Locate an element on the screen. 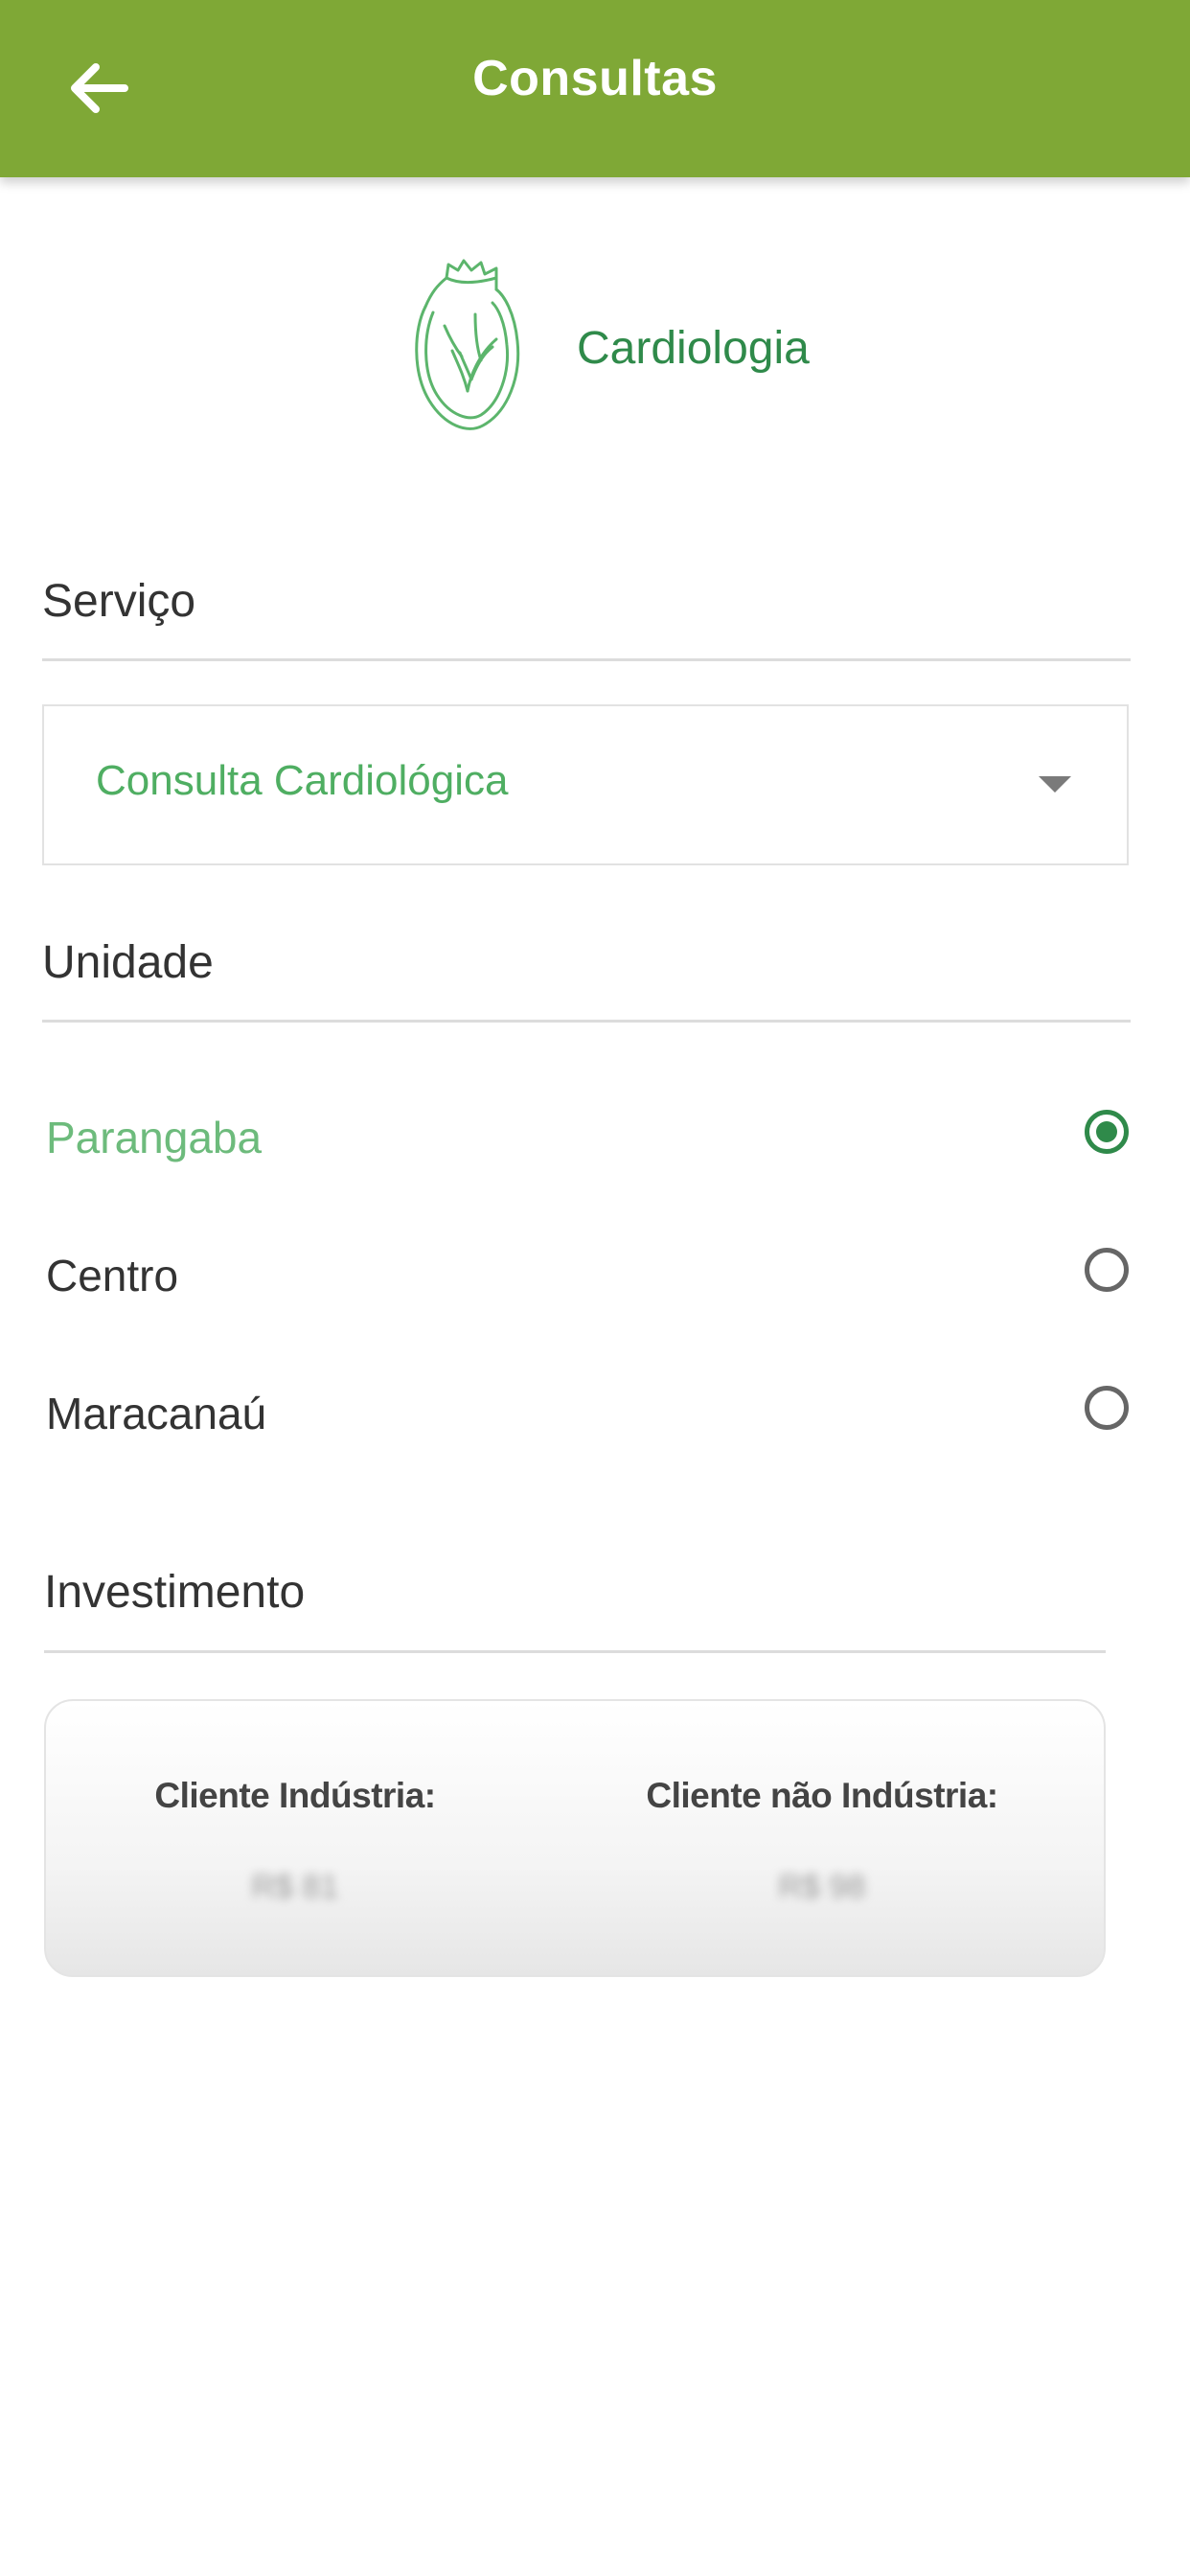  caret-down-icon is located at coordinates (1055, 784).